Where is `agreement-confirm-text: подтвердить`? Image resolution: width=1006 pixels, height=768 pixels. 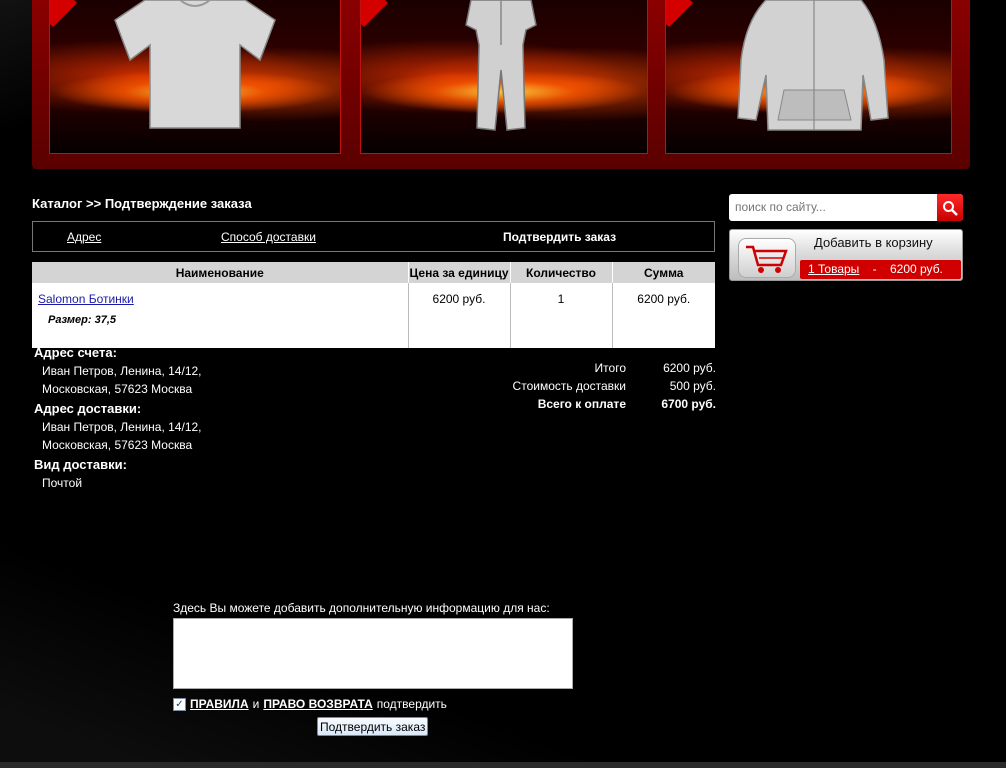
agreement-confirm-text: подтвердить is located at coordinates (411, 704).